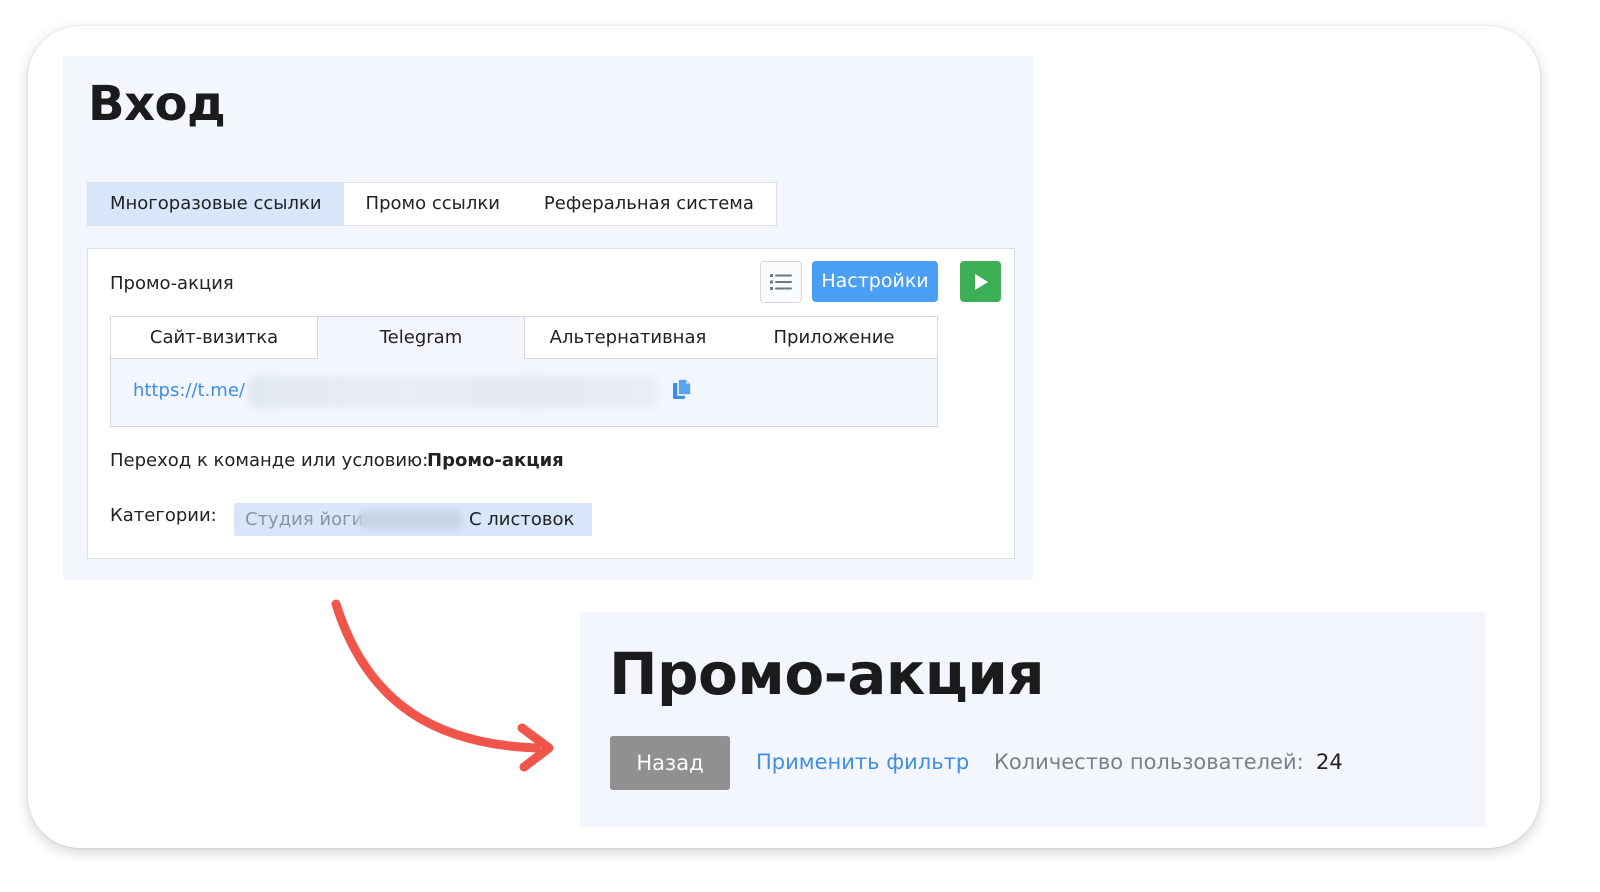 The height and width of the screenshot is (892, 1600). I want to click on users-count-value: 24, so click(1329, 762).